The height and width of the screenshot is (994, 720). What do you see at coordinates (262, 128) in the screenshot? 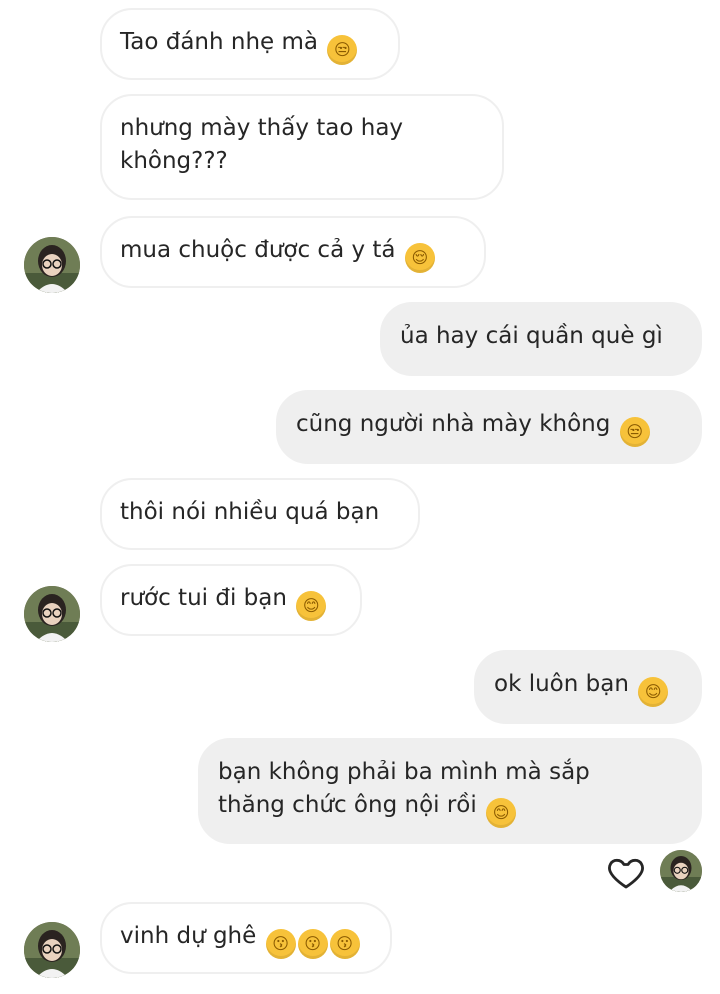
I see `message-text-line: nhưng mày thấy tao hay` at bounding box center [262, 128].